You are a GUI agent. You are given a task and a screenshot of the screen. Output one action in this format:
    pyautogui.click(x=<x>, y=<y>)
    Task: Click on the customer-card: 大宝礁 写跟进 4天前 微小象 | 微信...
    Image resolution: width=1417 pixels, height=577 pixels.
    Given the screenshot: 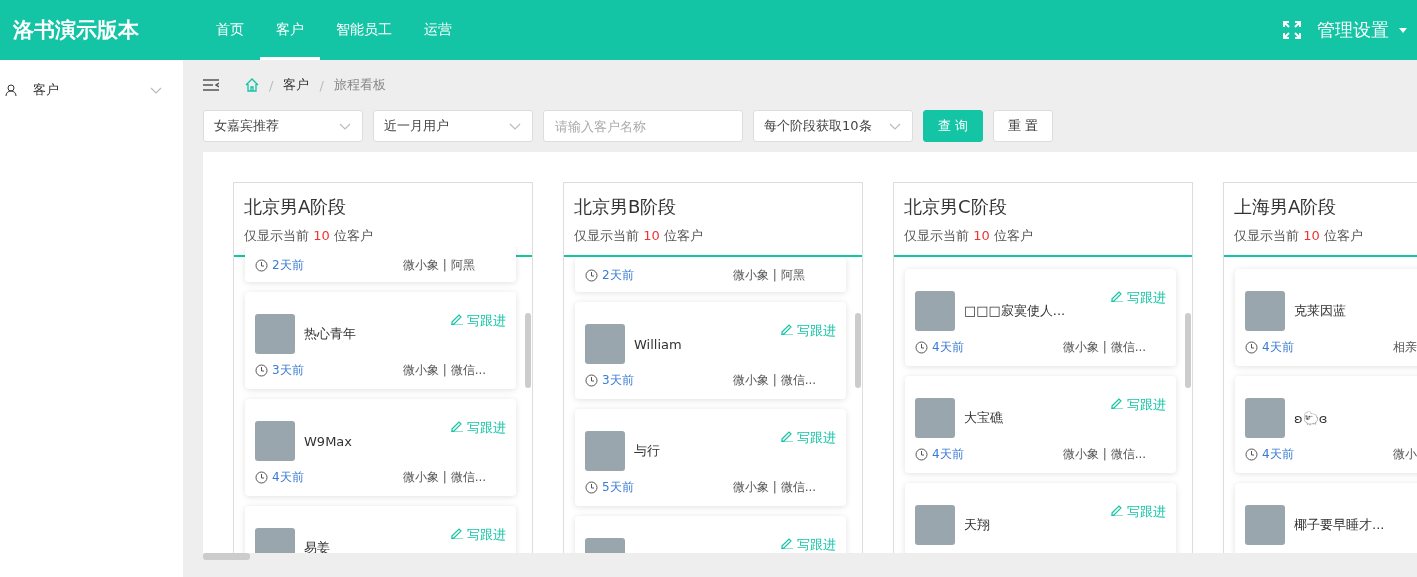 What is the action you would take?
    pyautogui.click(x=1040, y=424)
    